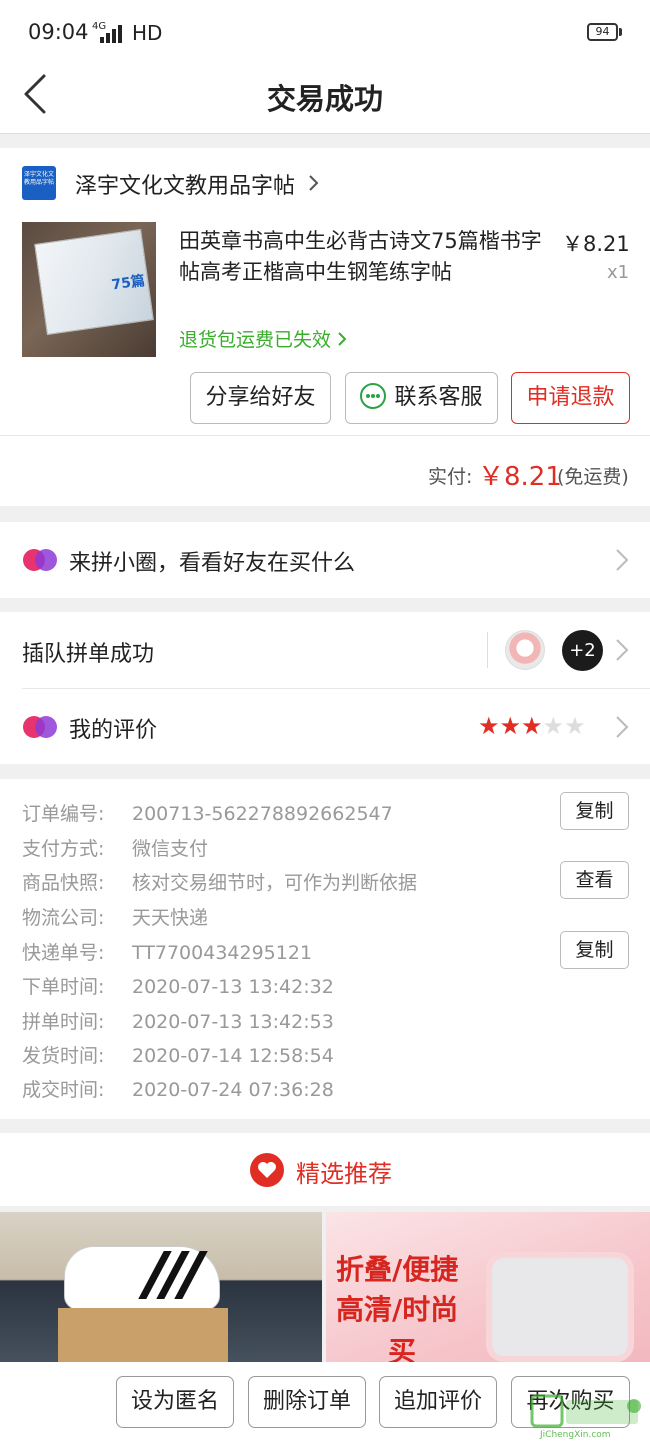  What do you see at coordinates (325, 650) in the screenshot?
I see `group-row: 插队拼单成功 +2` at bounding box center [325, 650].